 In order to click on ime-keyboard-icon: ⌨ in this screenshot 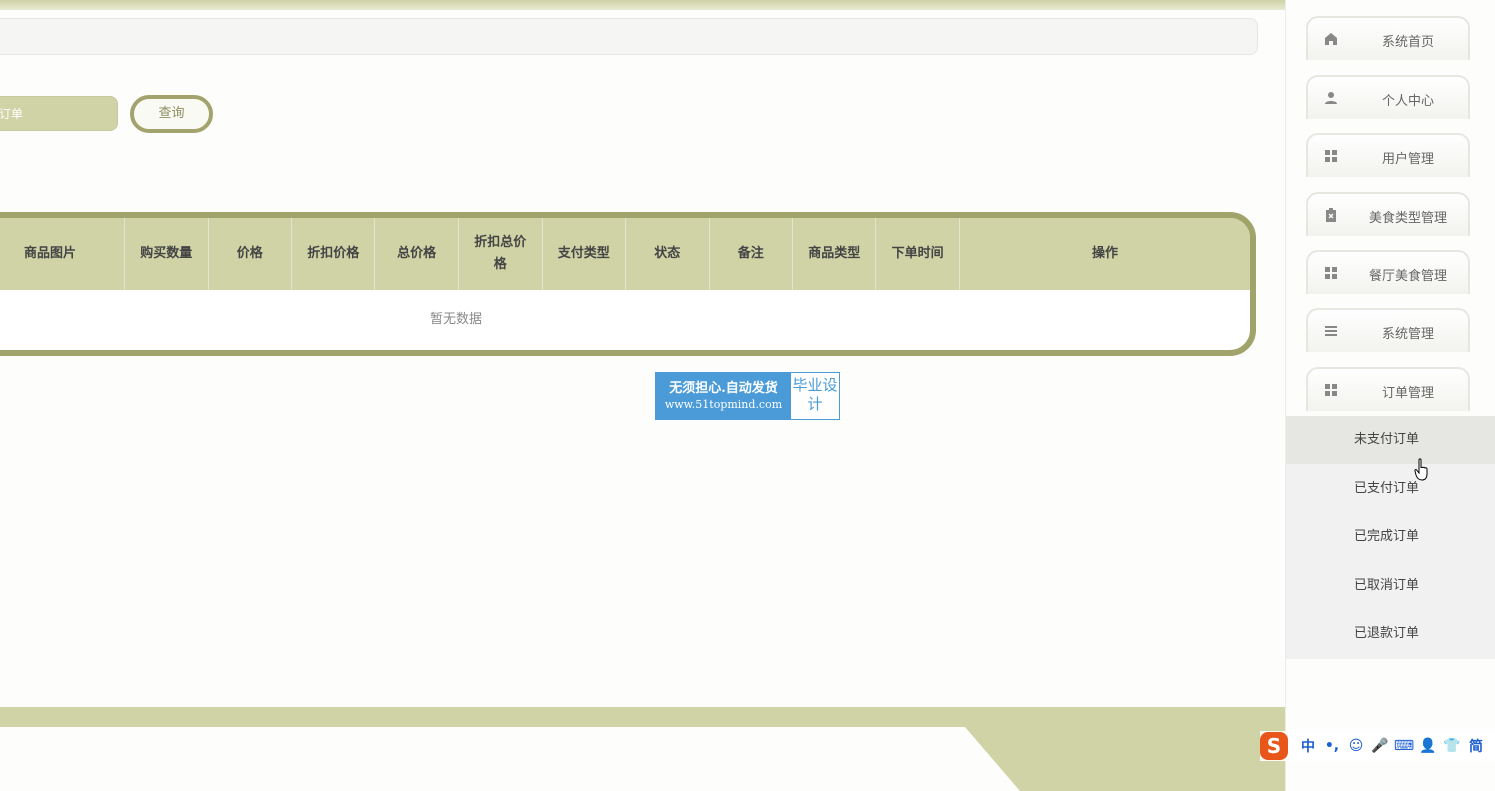, I will do `click(1404, 746)`.